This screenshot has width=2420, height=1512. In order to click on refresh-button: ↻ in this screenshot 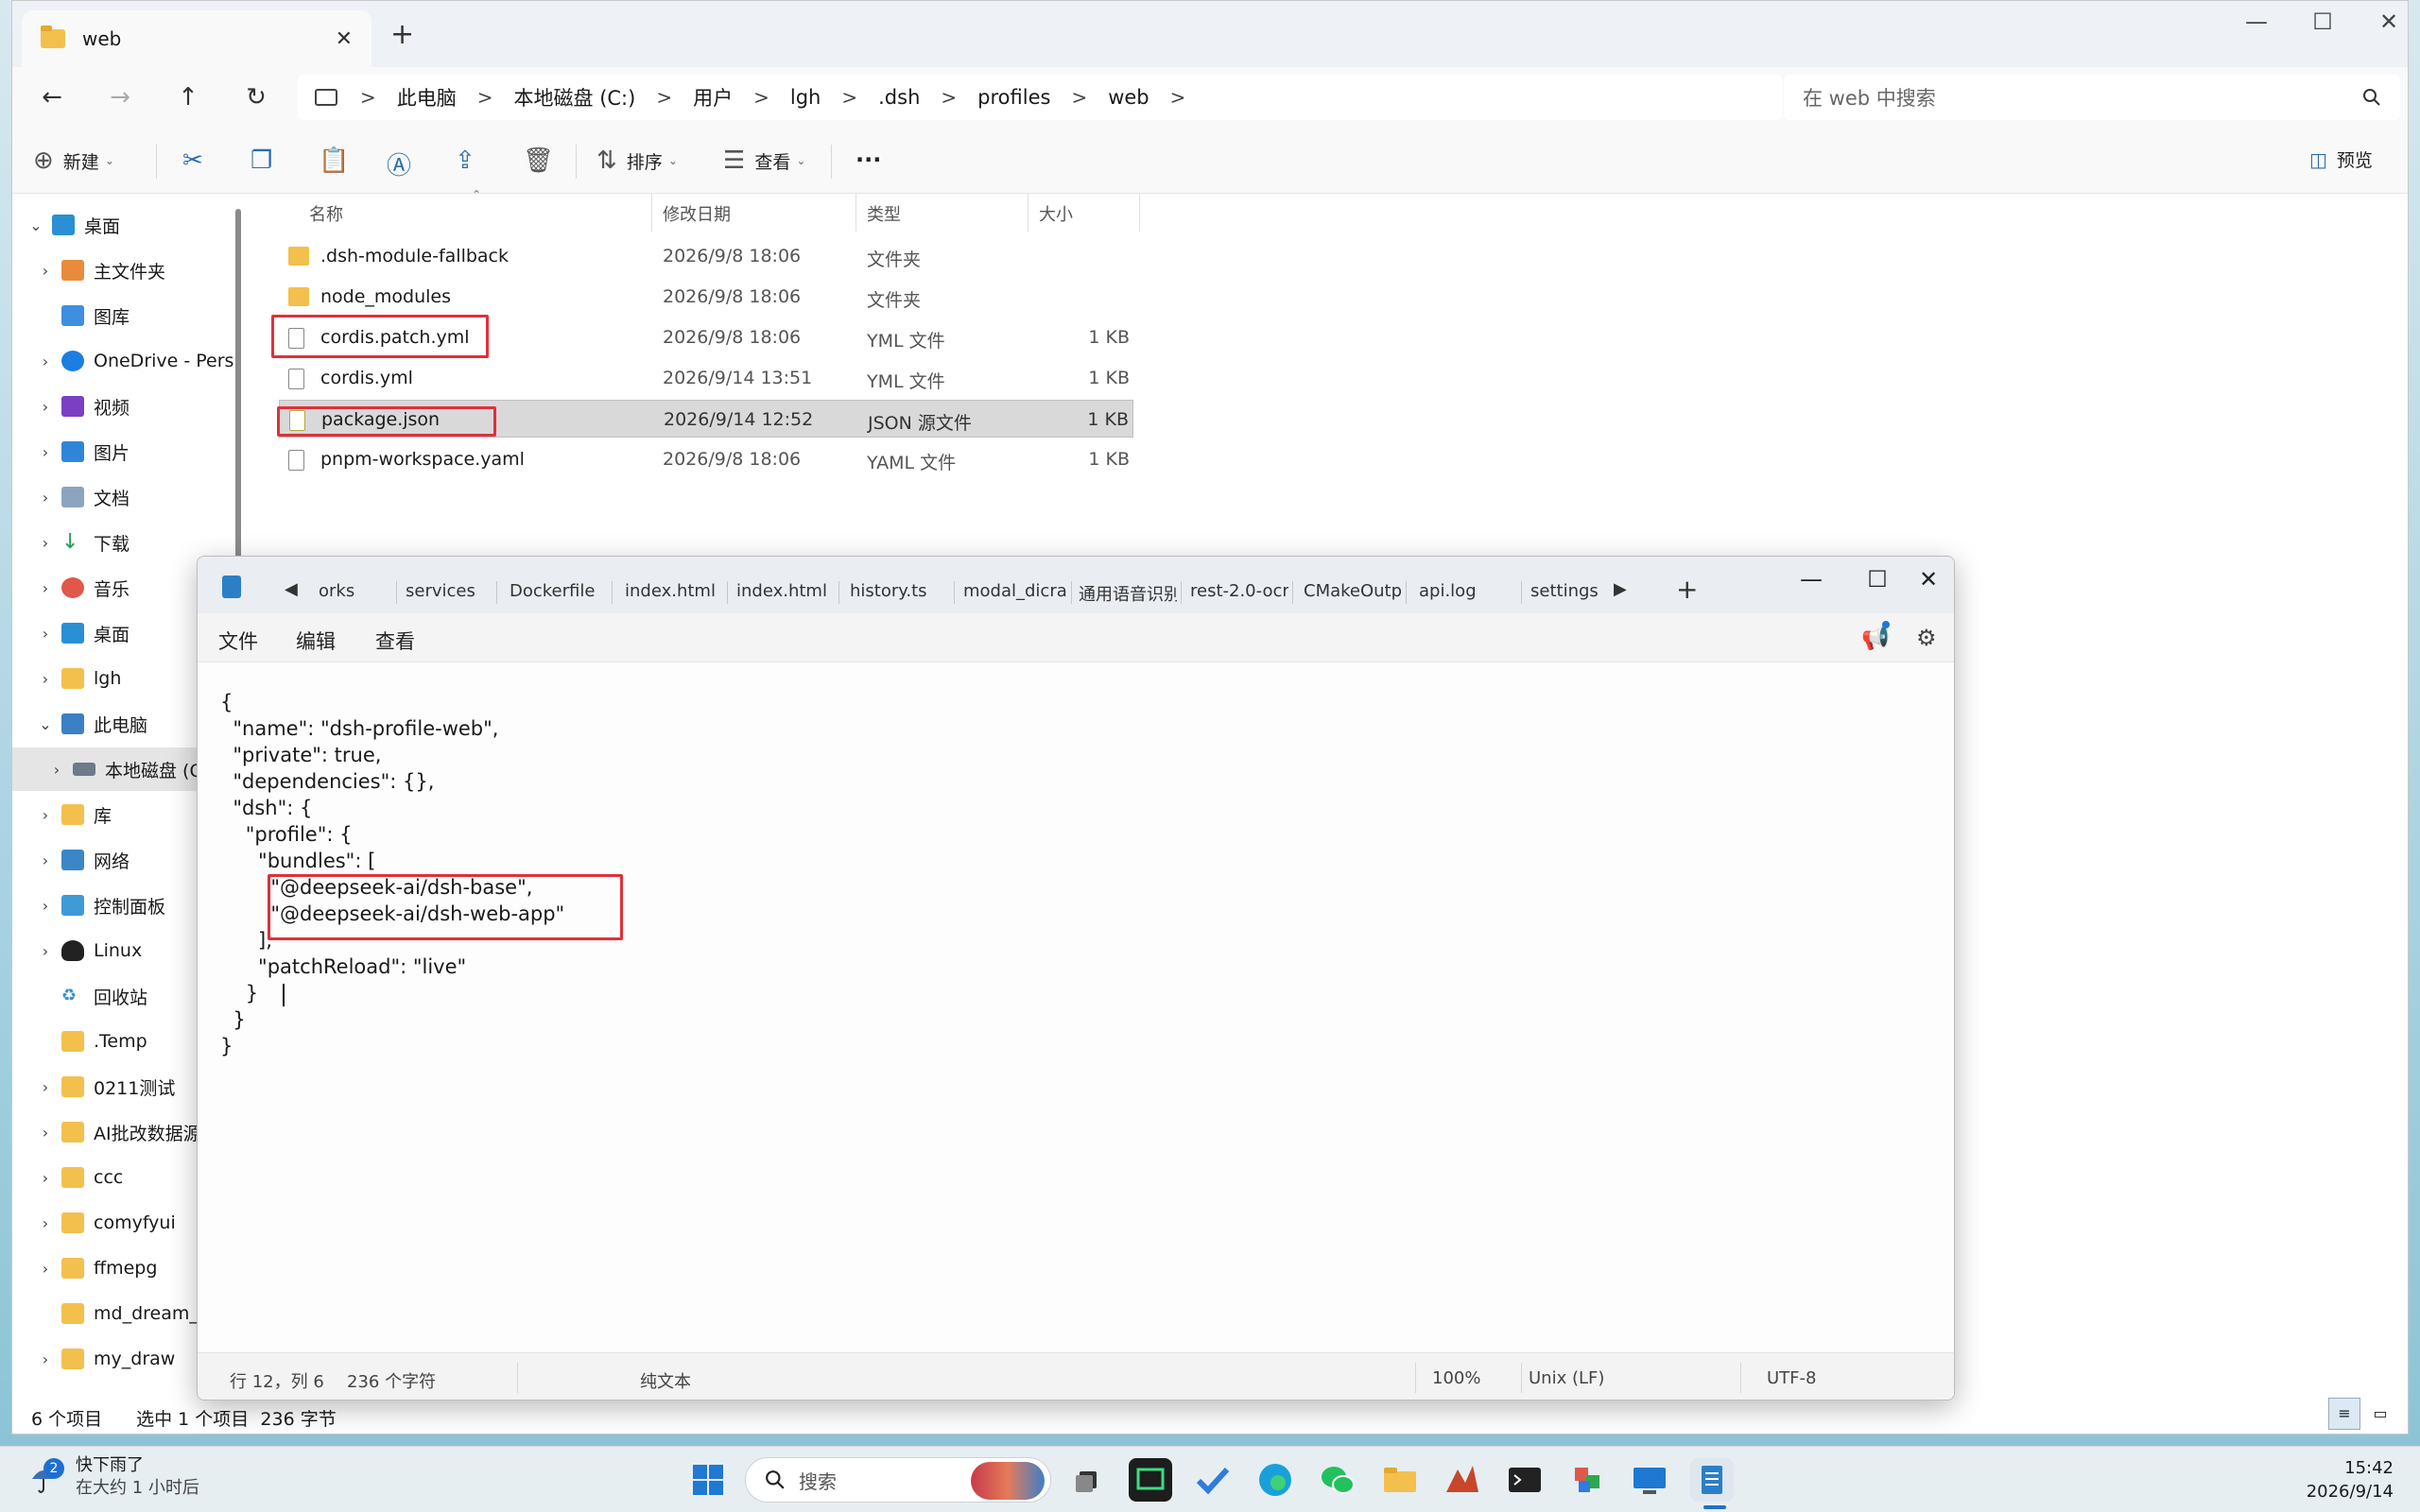, I will do `click(256, 97)`.